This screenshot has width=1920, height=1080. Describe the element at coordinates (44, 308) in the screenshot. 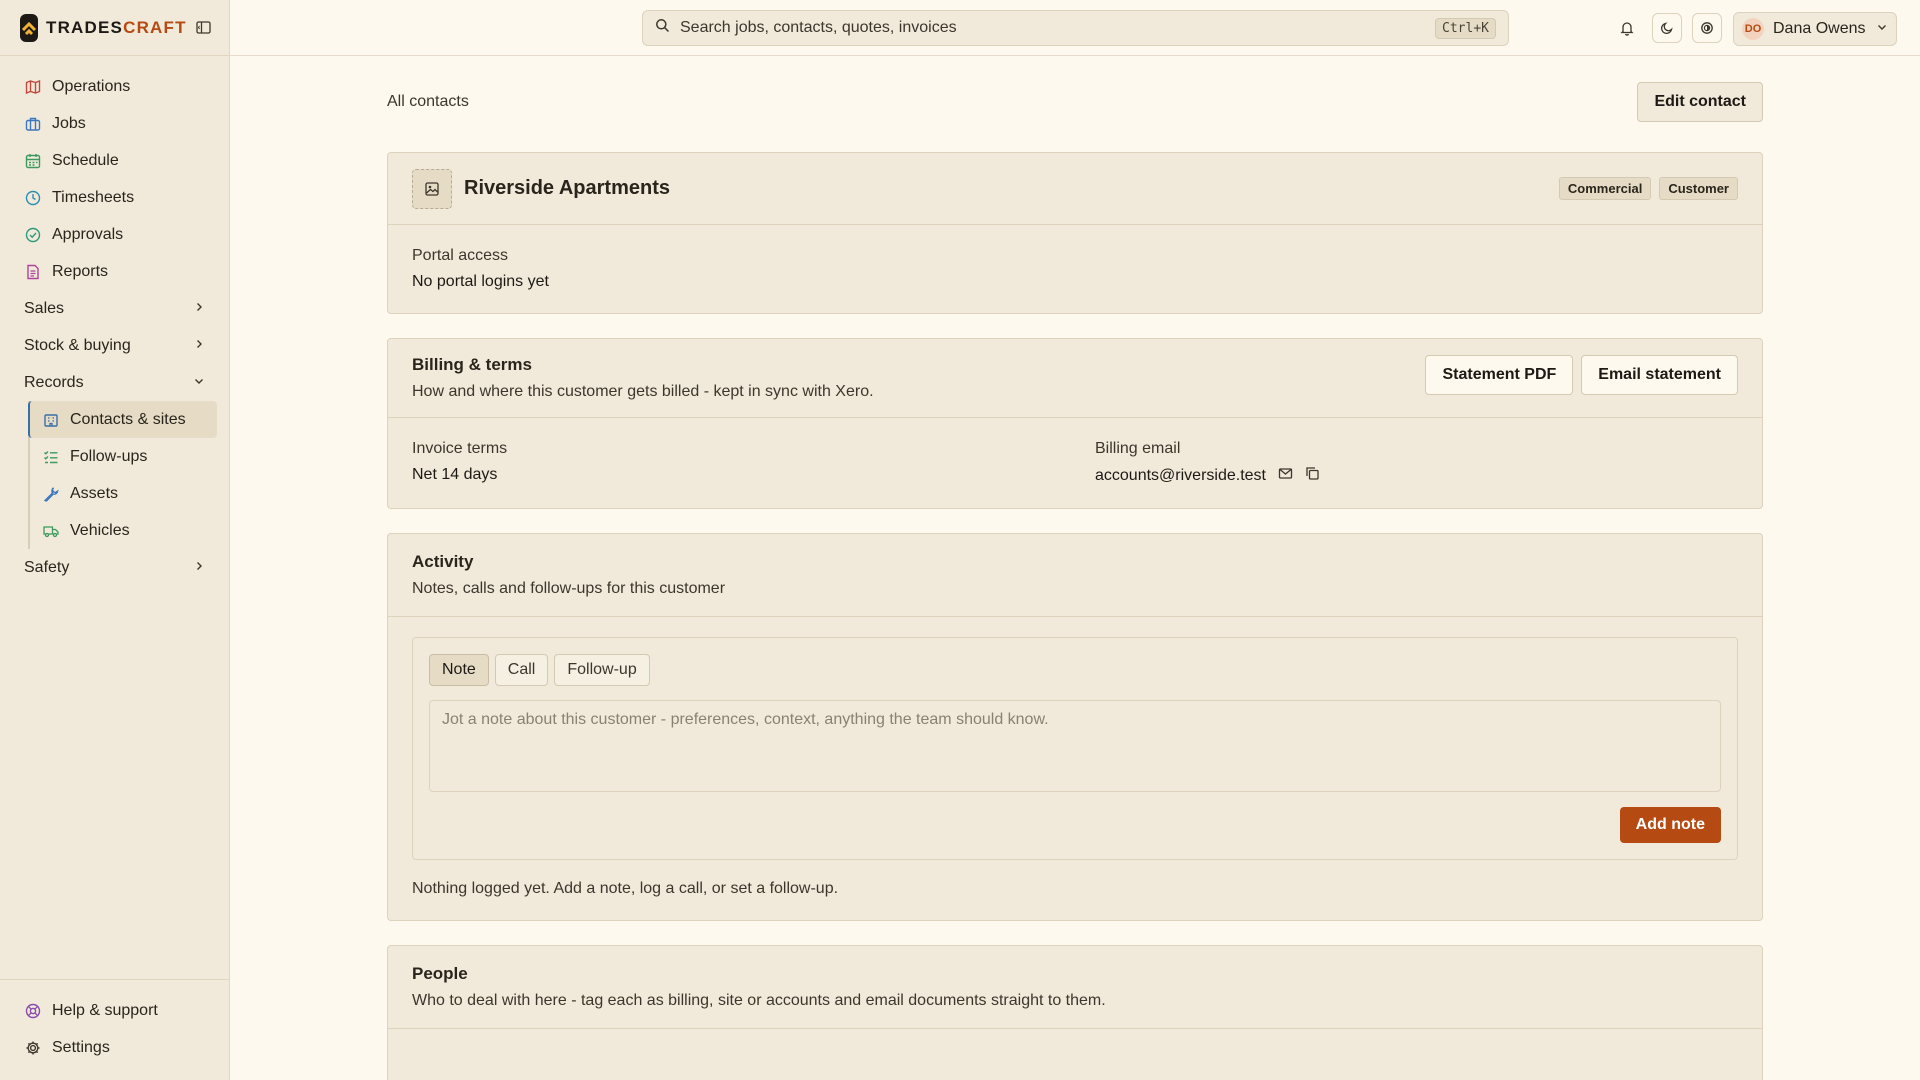

I see `sidebar-group-label: Sales` at that location.